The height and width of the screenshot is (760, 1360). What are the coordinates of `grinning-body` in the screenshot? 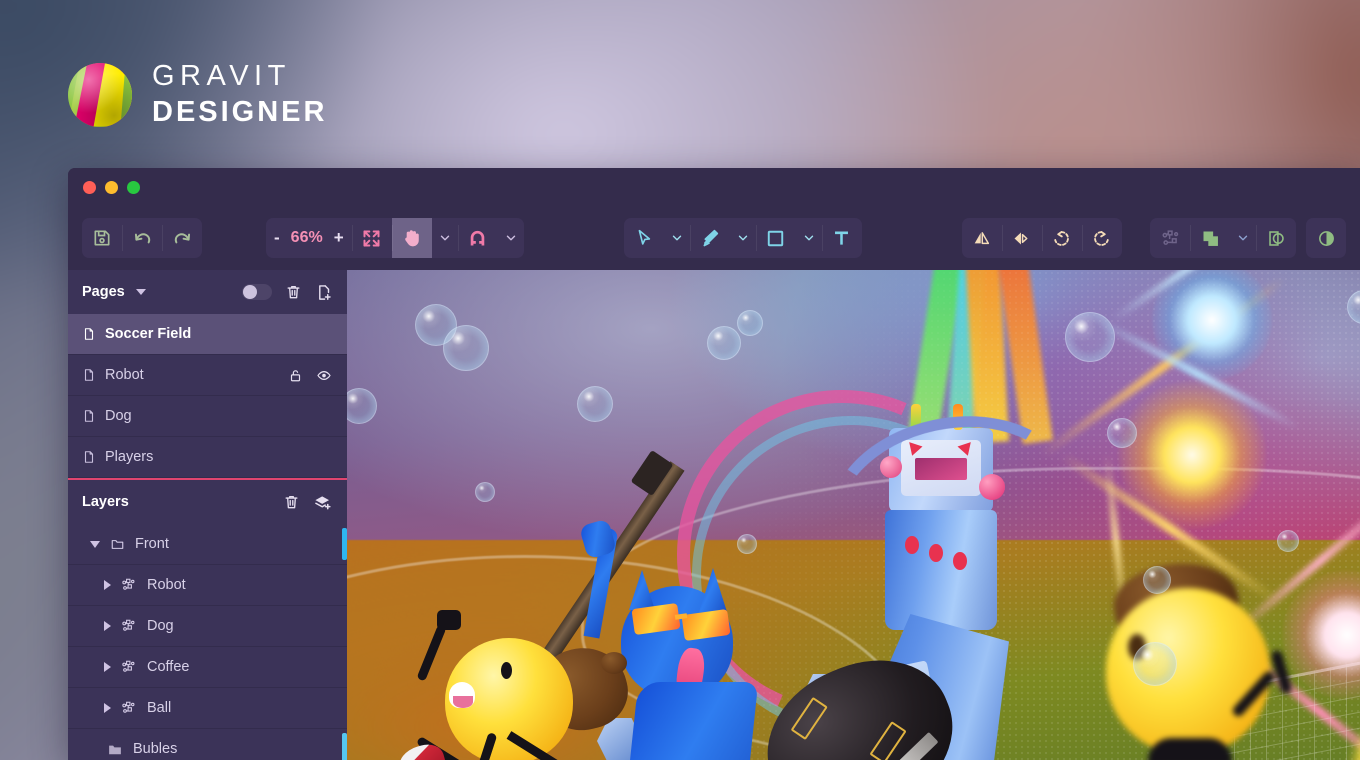 It's located at (1357, 737).